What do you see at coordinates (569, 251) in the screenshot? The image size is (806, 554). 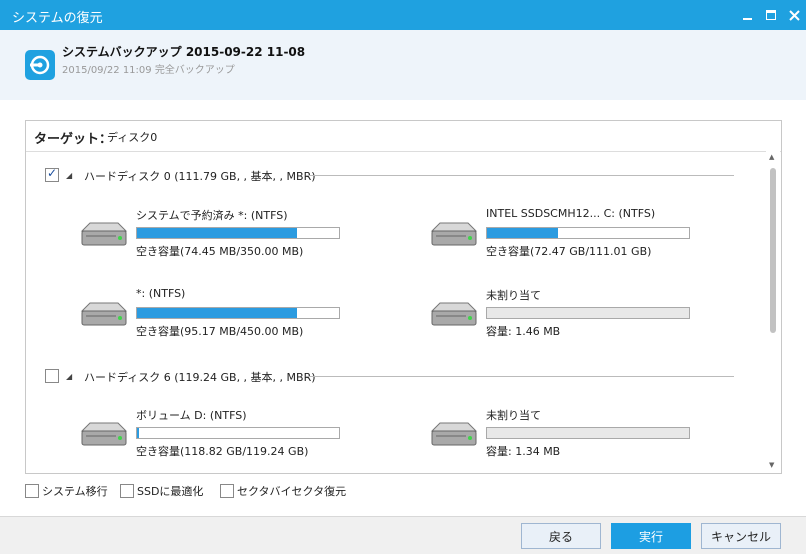 I see `partition-free: 空き容量(72.47 GB/111.01 GB)` at bounding box center [569, 251].